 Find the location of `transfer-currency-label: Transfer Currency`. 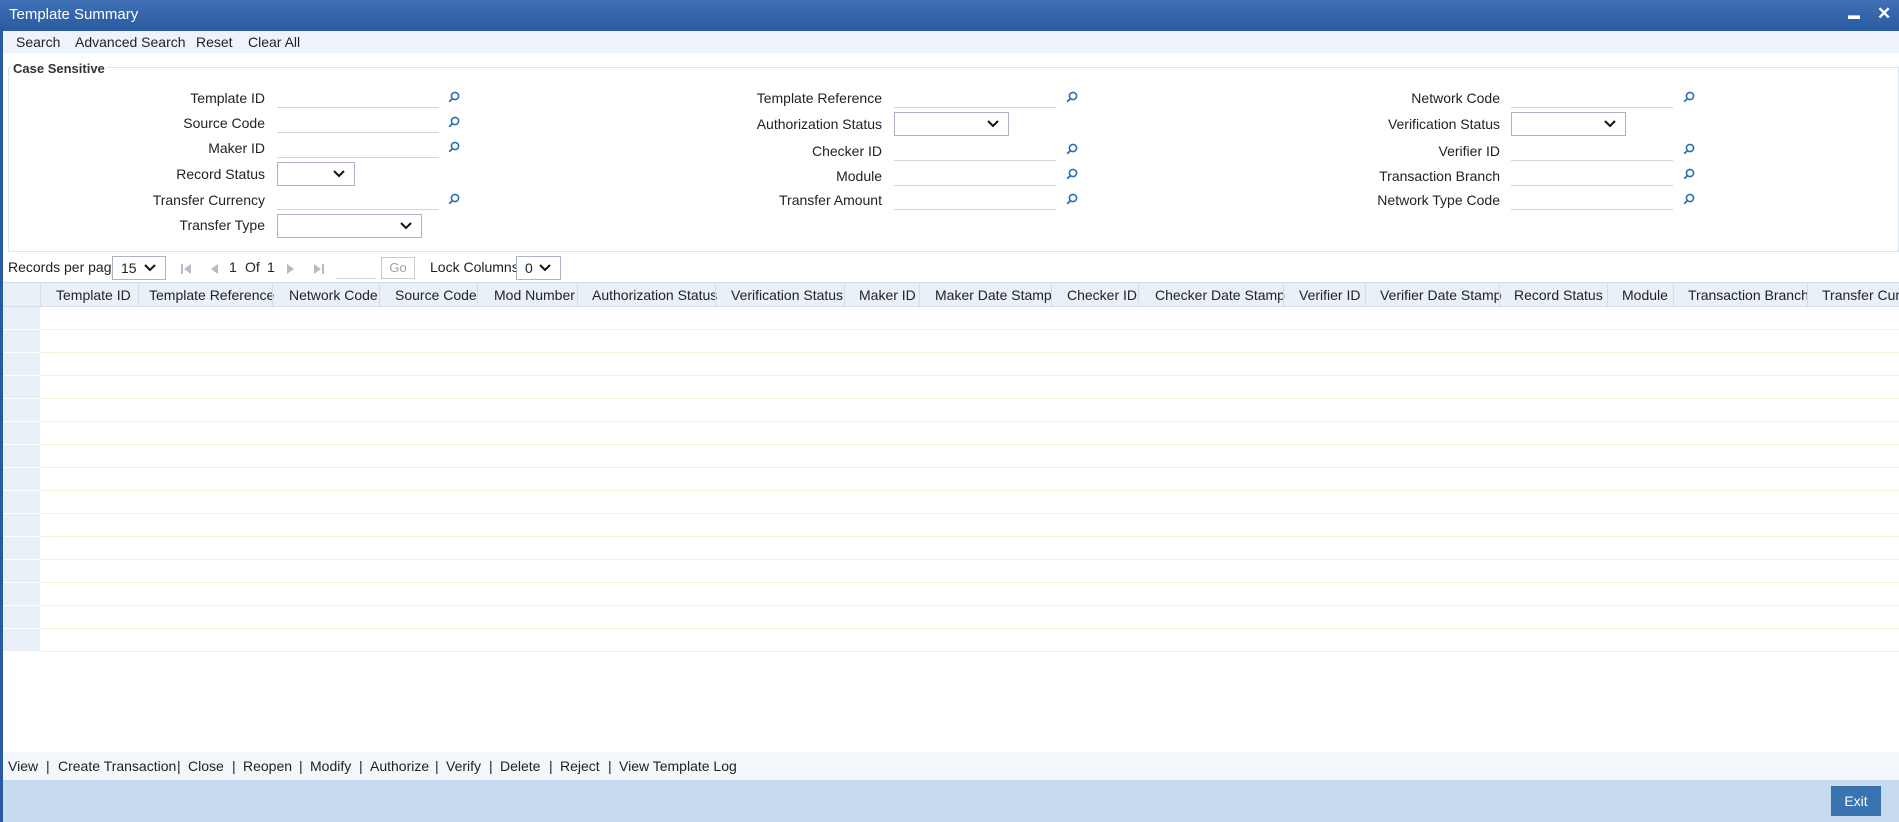

transfer-currency-label: Transfer Currency is located at coordinates (208, 200).